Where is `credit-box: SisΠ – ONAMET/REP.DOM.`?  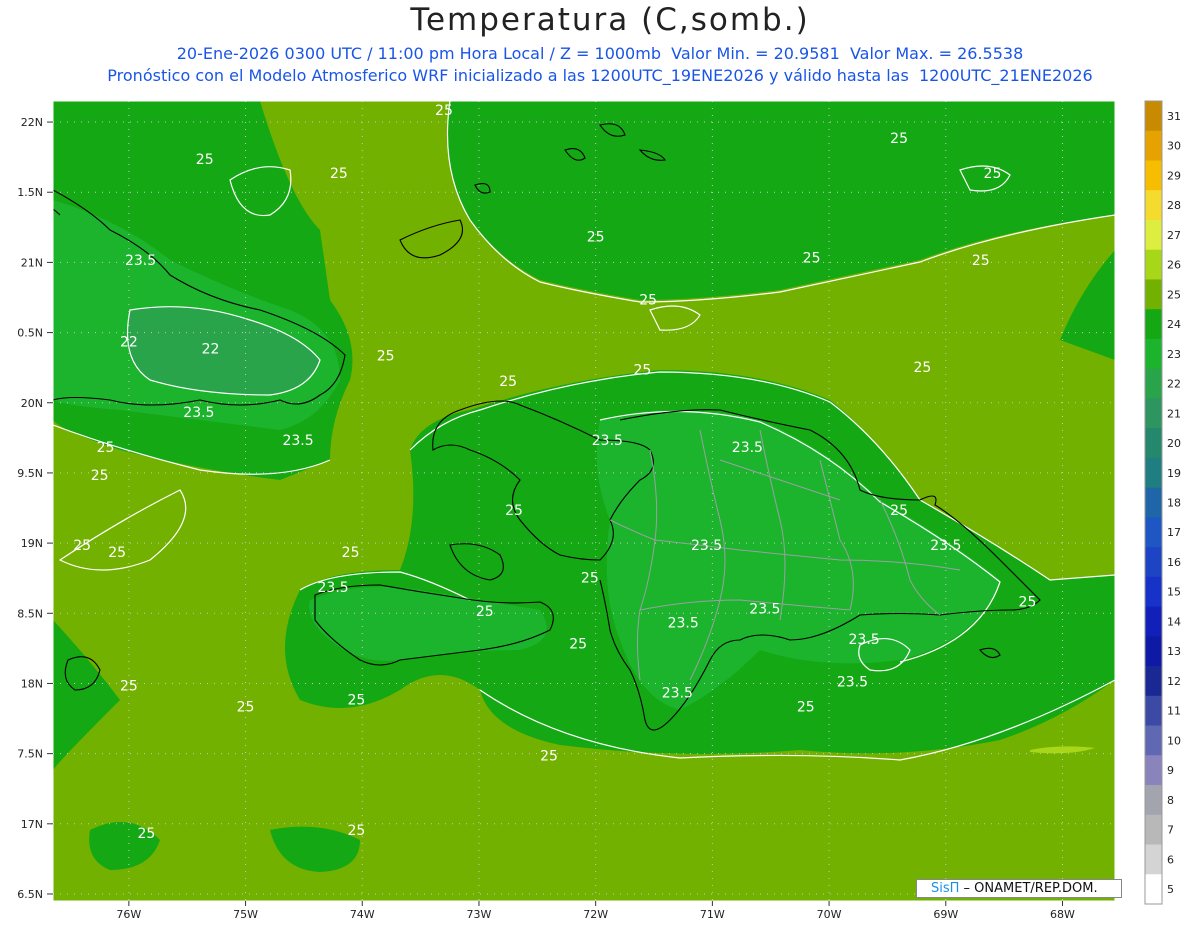
credit-box: SisΠ – ONAMET/REP.DOM. is located at coordinates (1019, 888).